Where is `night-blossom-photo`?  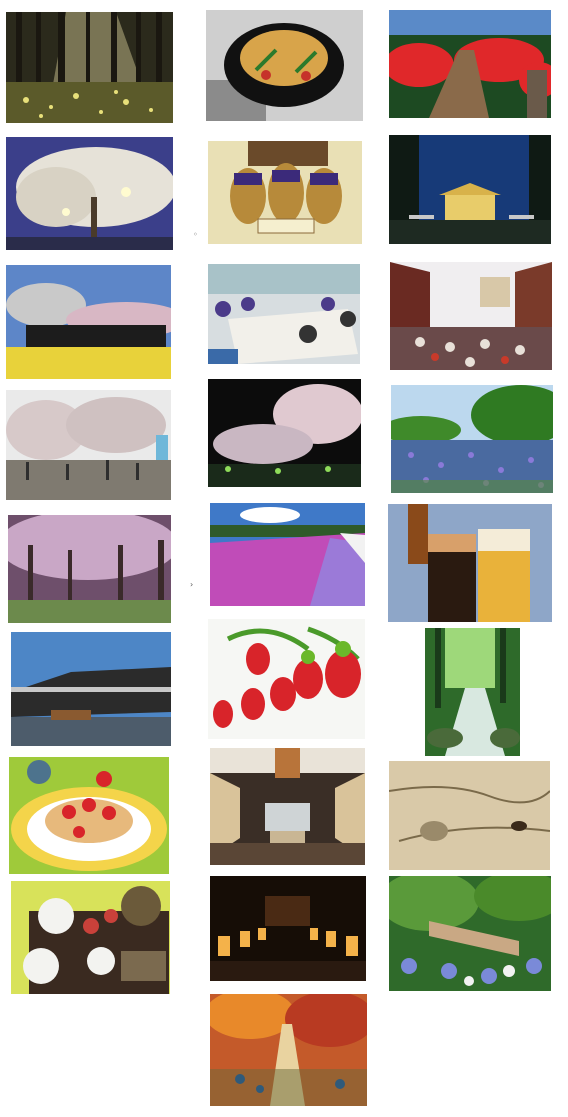 night-blossom-photo is located at coordinates (284, 433).